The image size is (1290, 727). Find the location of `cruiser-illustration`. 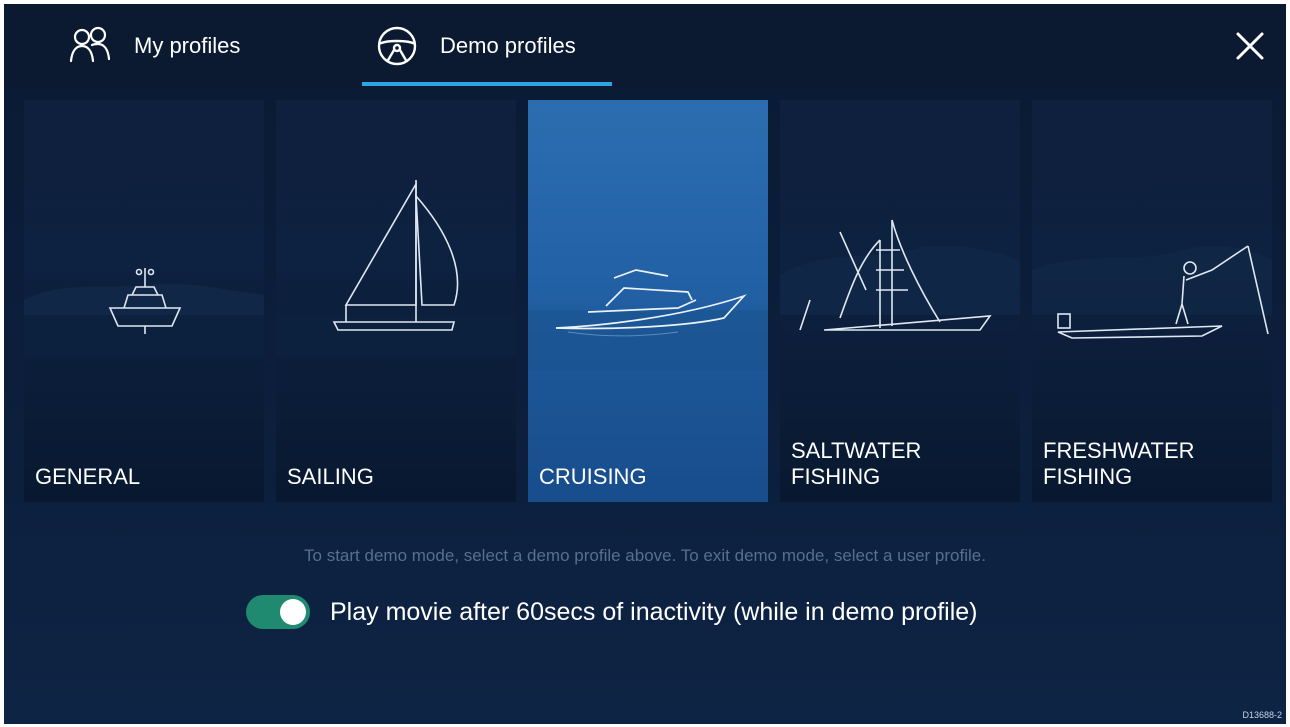

cruiser-illustration is located at coordinates (648, 319).